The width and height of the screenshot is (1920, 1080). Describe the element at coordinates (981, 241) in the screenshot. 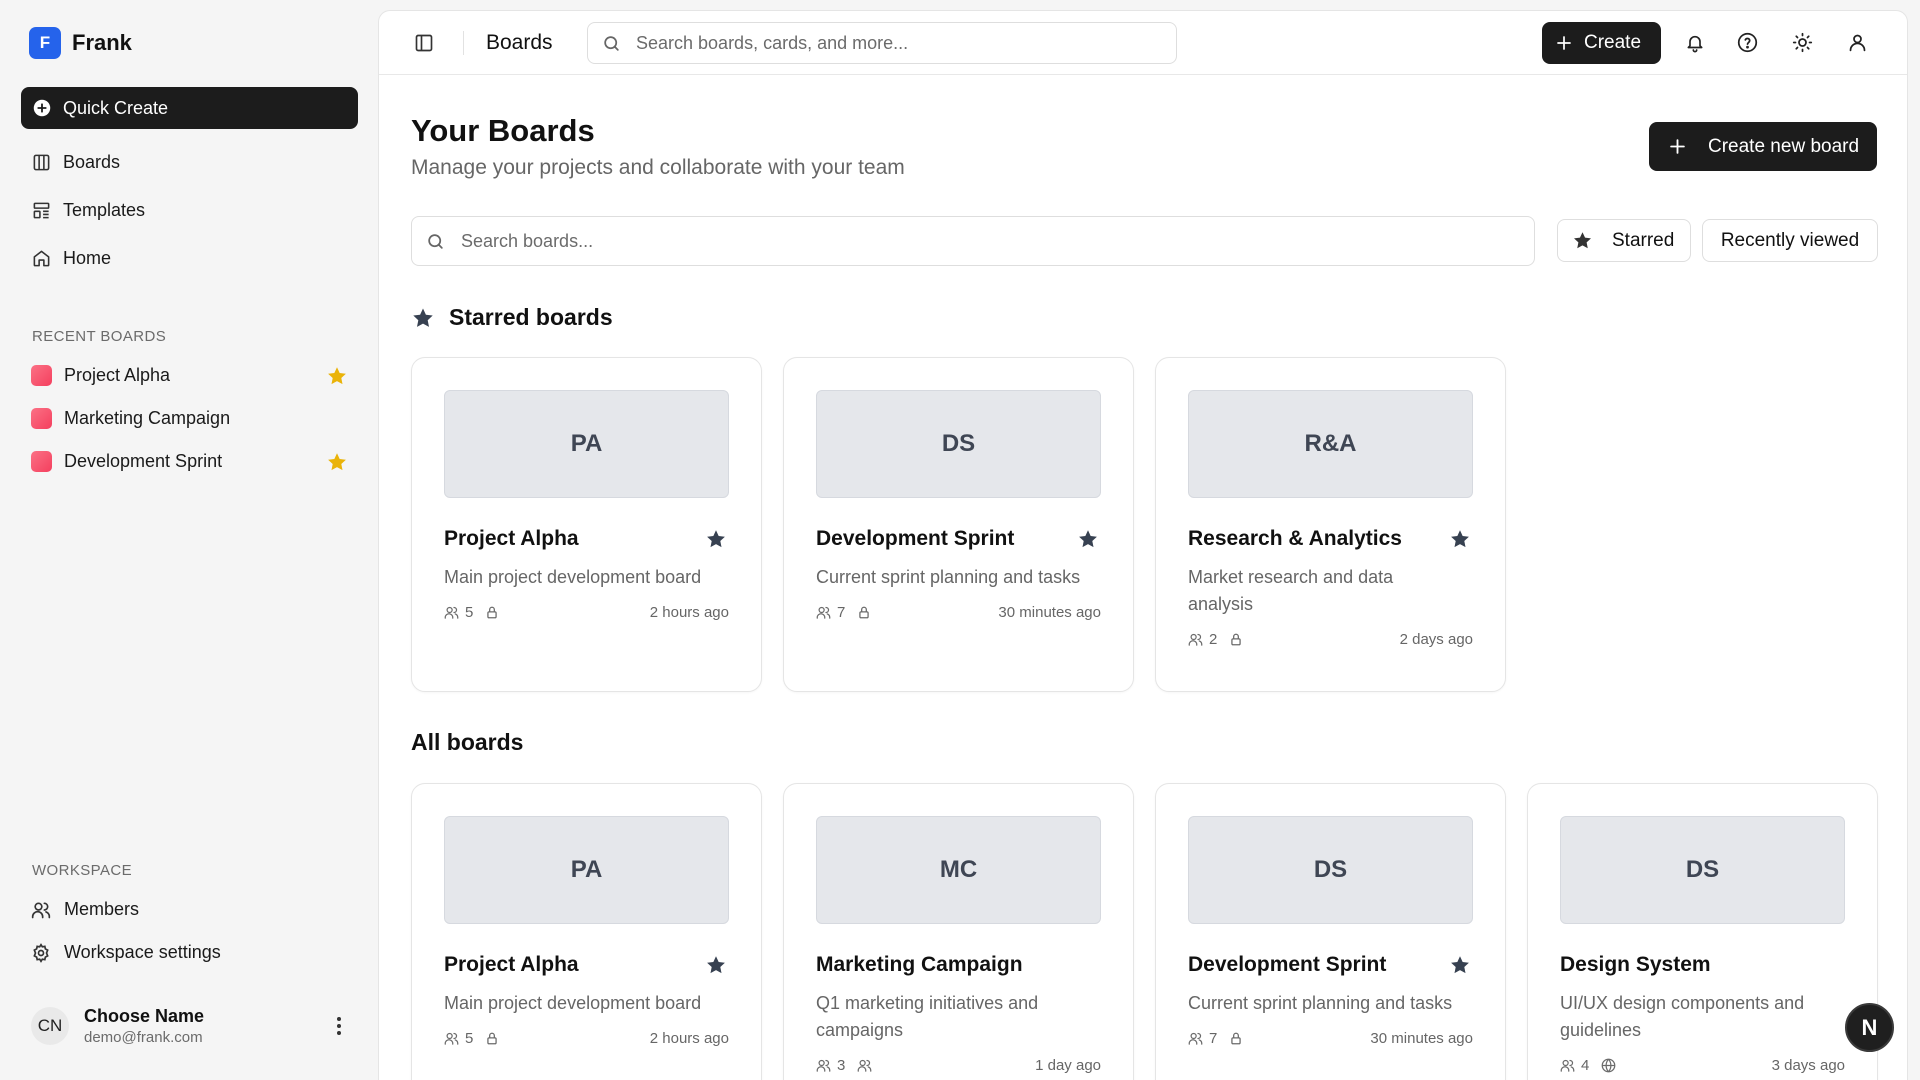

I see `board-search-input` at that location.